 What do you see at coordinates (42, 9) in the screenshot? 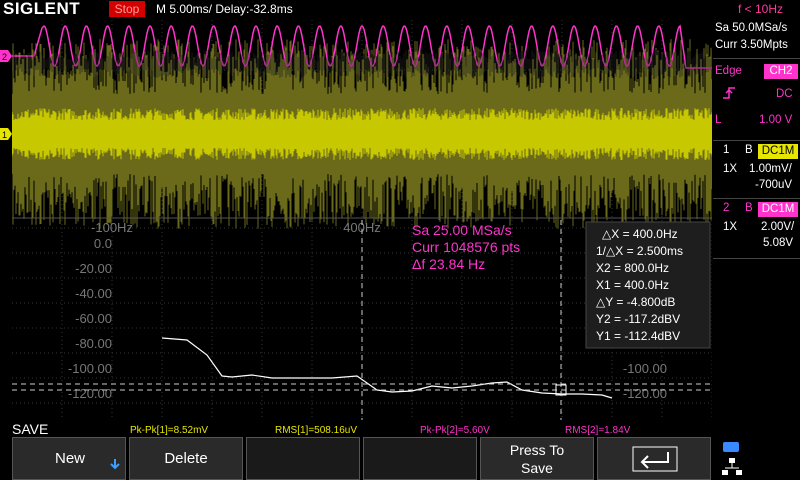
I see `brand-logo: SIGLENT` at bounding box center [42, 9].